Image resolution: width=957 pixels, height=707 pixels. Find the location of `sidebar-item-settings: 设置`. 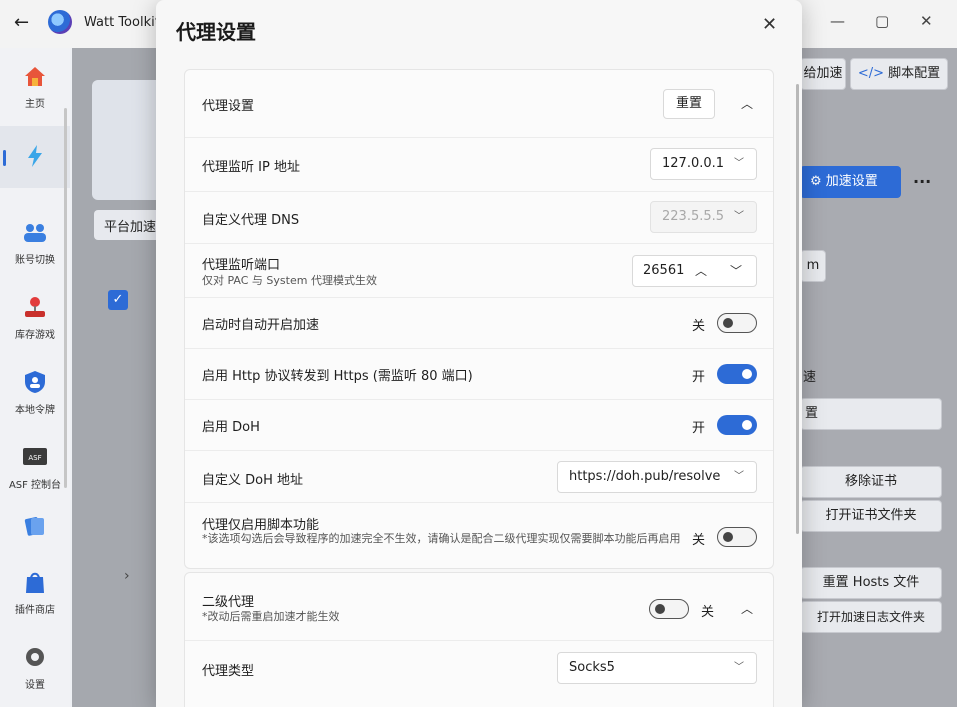

sidebar-item-settings: 设置 is located at coordinates (35, 670).